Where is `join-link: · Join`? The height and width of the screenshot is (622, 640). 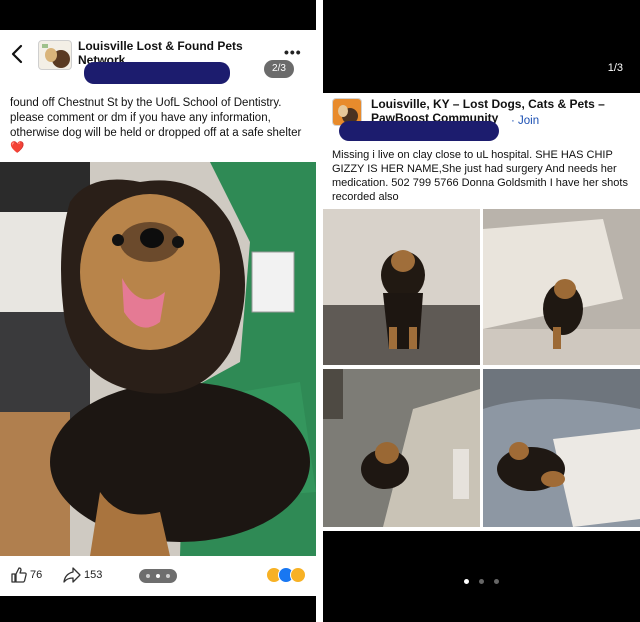 join-link: · Join is located at coordinates (525, 121).